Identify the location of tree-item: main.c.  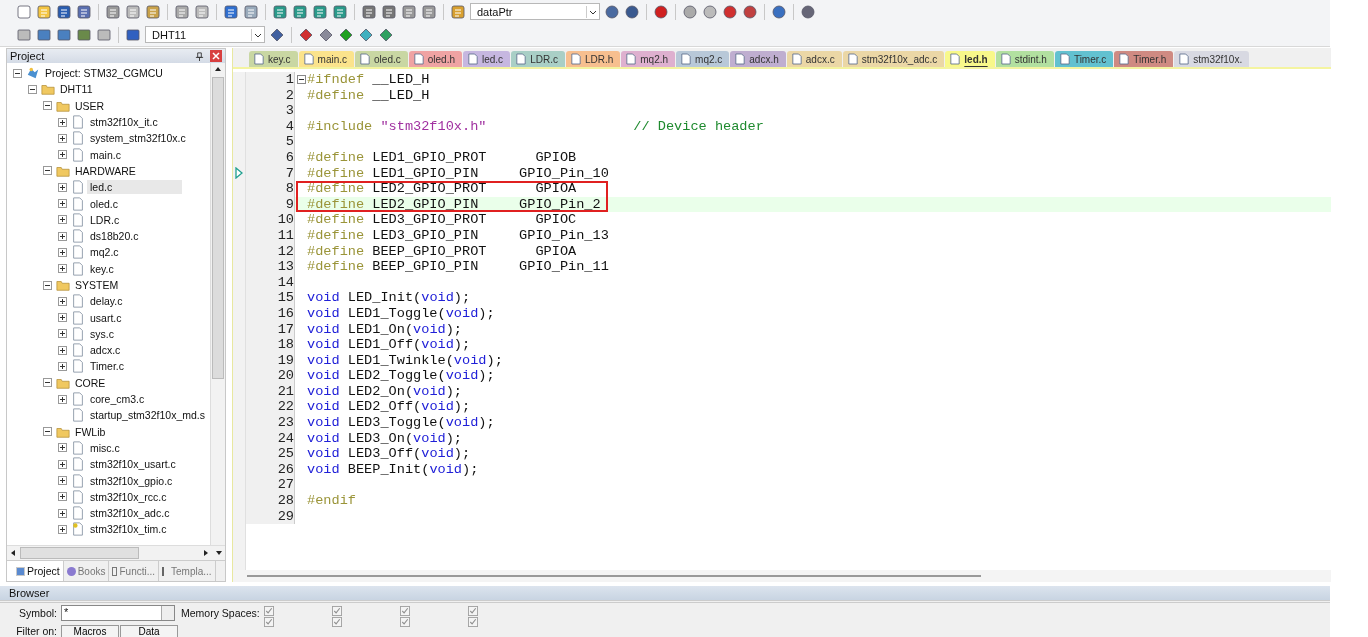
(105, 154).